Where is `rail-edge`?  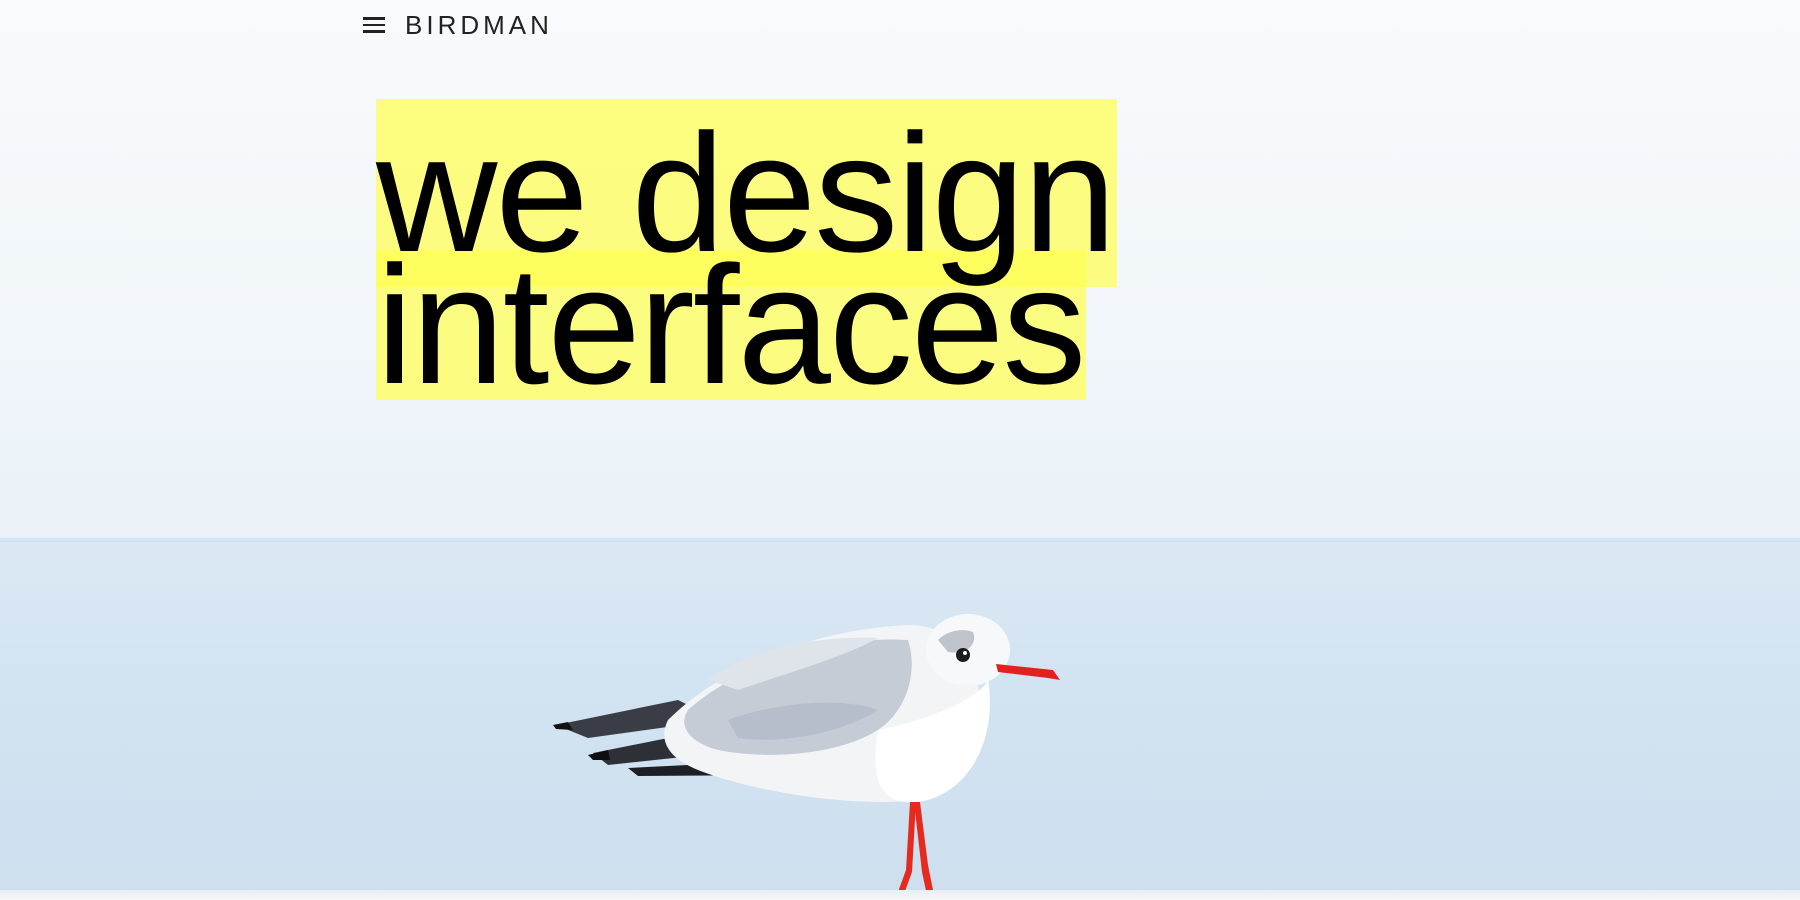
rail-edge is located at coordinates (900, 895).